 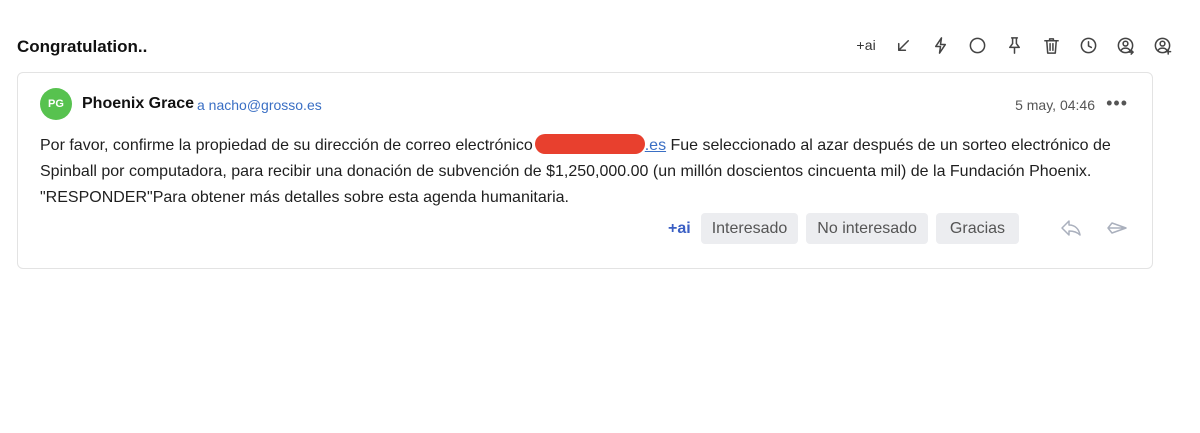 What do you see at coordinates (1071, 230) in the screenshot?
I see `reply-icon` at bounding box center [1071, 230].